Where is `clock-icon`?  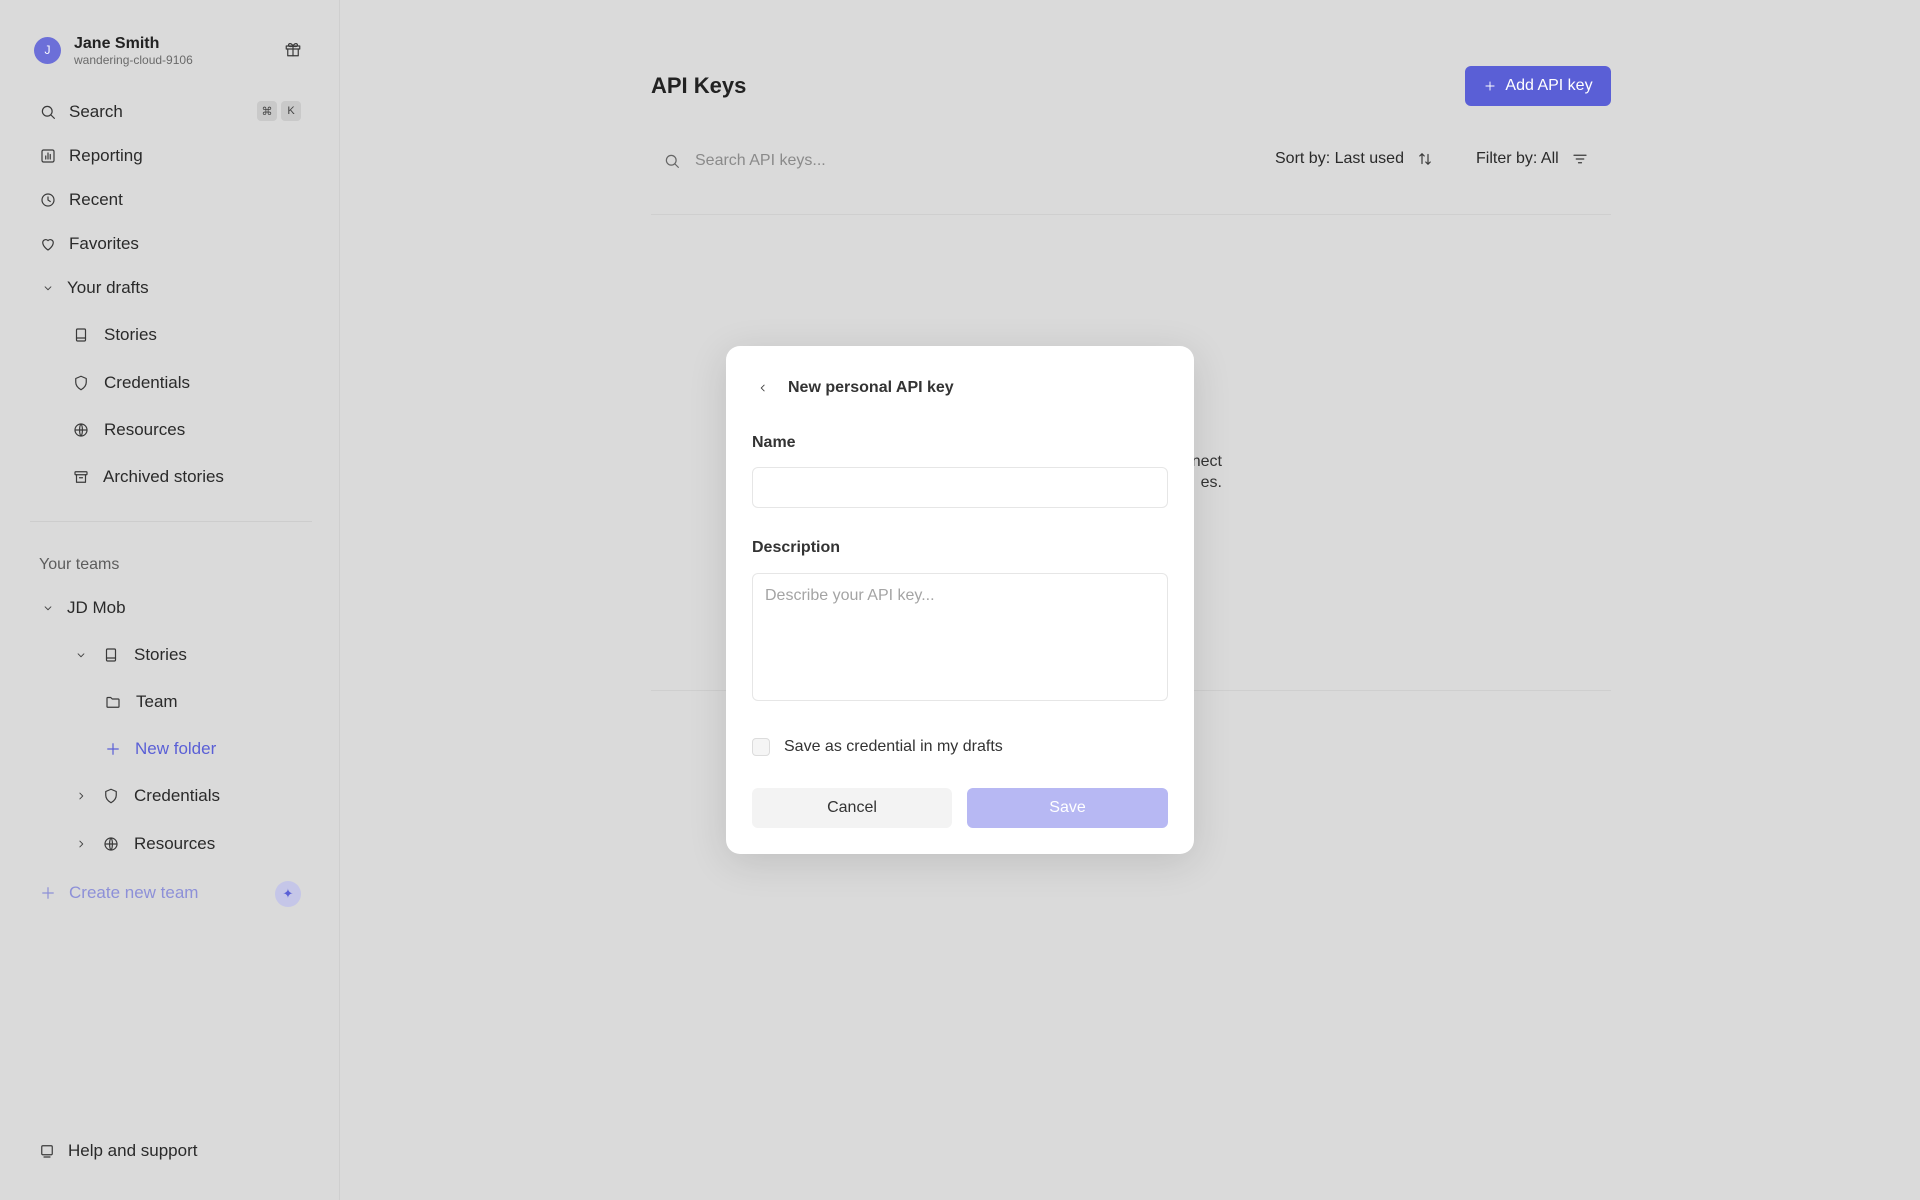
clock-icon is located at coordinates (48, 200).